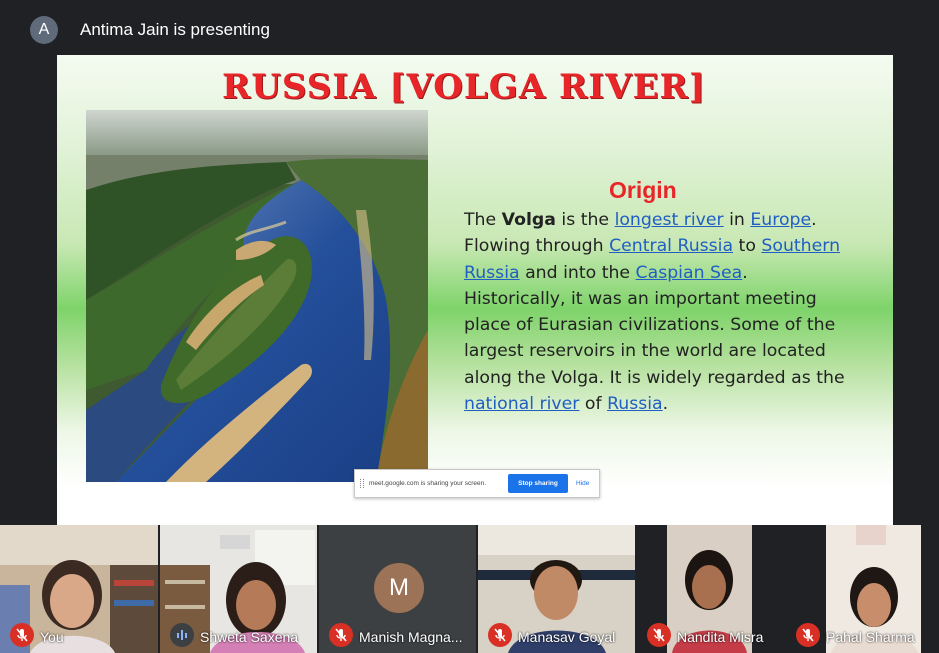 Image resolution: width=939 pixels, height=653 pixels. What do you see at coordinates (238, 589) in the screenshot?
I see `participant-tile-shweta-saxena: Shweta Saxena` at bounding box center [238, 589].